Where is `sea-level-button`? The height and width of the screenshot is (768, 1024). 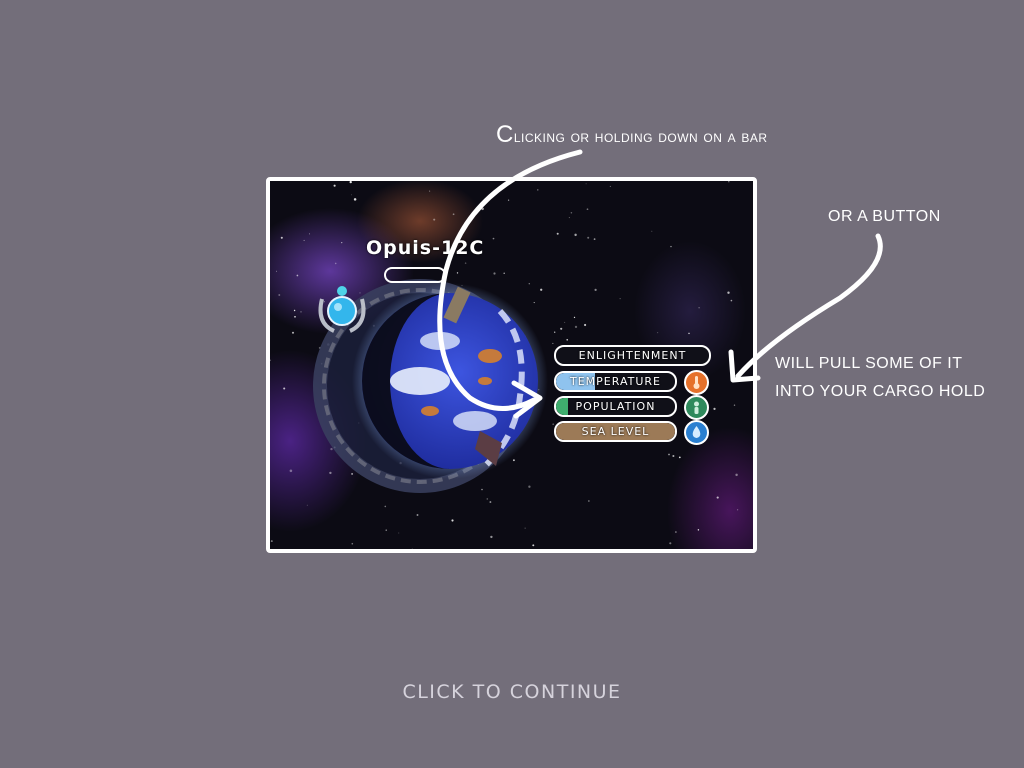
sea-level-button is located at coordinates (696, 432).